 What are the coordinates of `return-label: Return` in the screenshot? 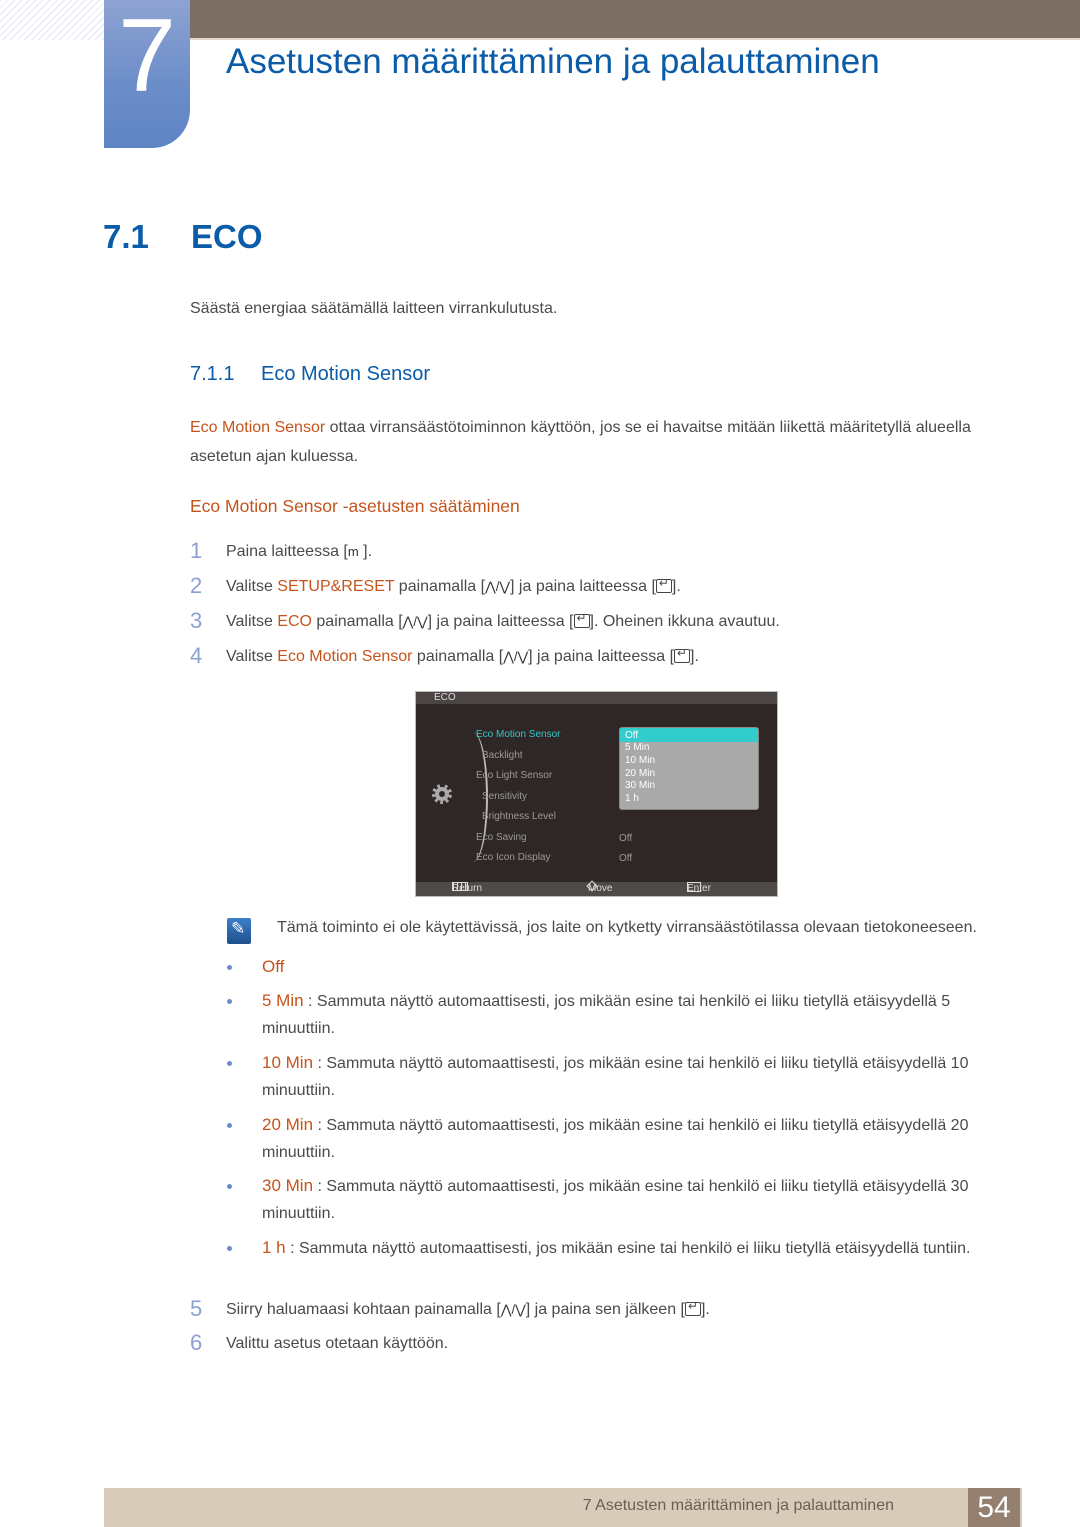 It's located at (467, 888).